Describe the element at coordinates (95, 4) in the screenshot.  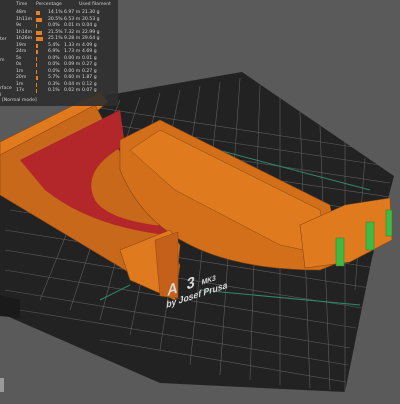
I see `header-filament: Used filament` at that location.